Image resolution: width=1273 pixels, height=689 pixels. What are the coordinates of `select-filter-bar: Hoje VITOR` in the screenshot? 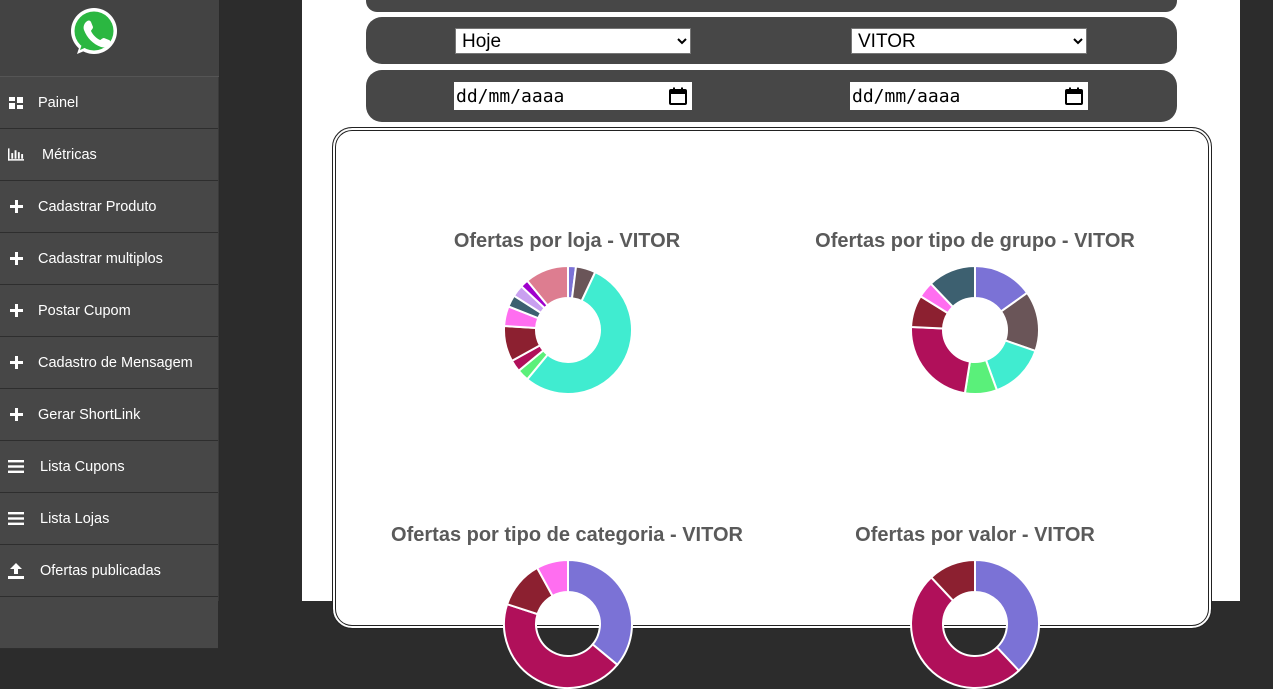 It's located at (771, 40).